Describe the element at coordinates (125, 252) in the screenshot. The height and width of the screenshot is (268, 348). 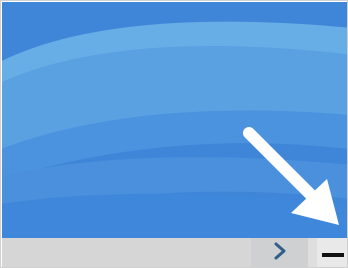
I see `taskbar-search-area` at that location.